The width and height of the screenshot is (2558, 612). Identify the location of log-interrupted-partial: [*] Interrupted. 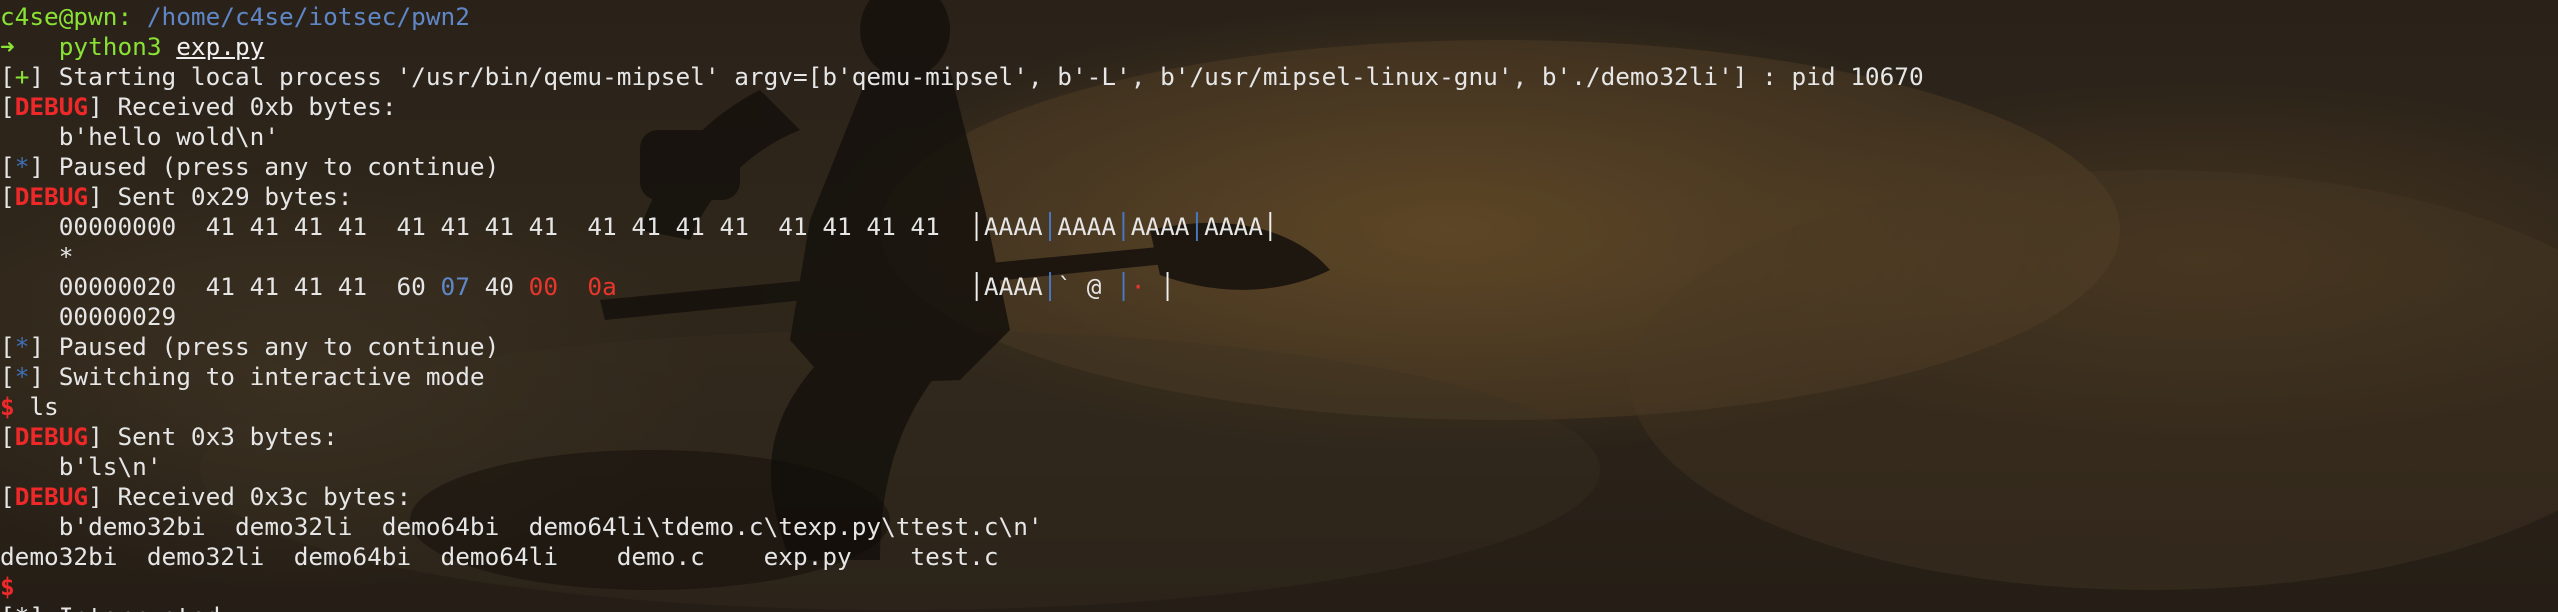
(962, 607).